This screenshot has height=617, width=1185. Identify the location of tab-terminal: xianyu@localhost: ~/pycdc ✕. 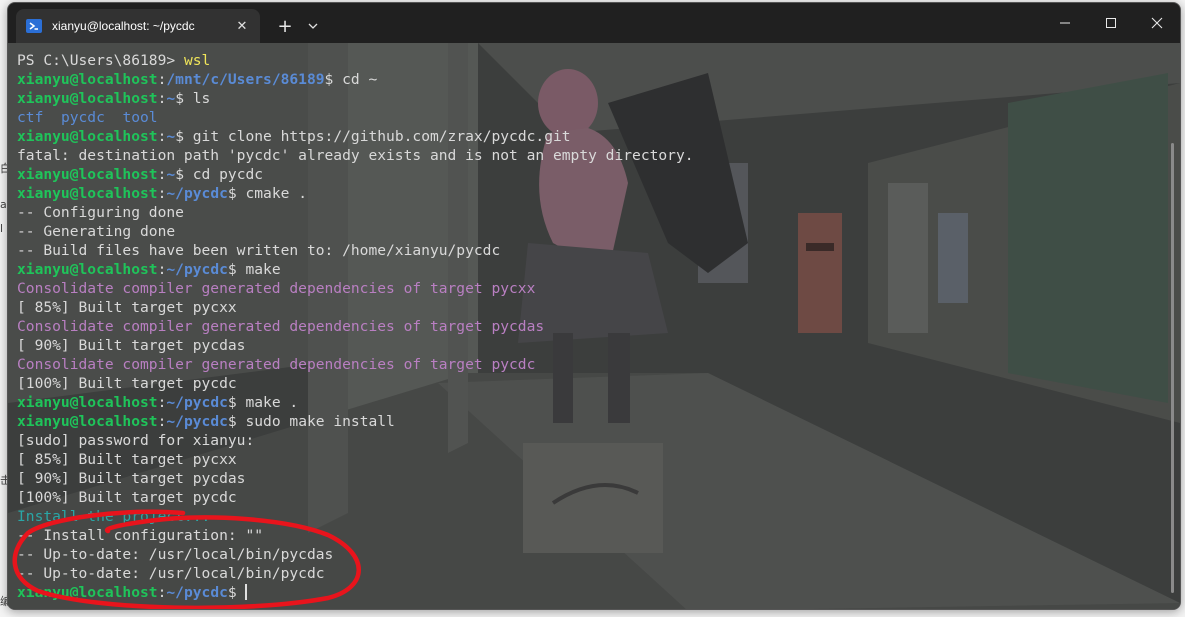
(138, 26).